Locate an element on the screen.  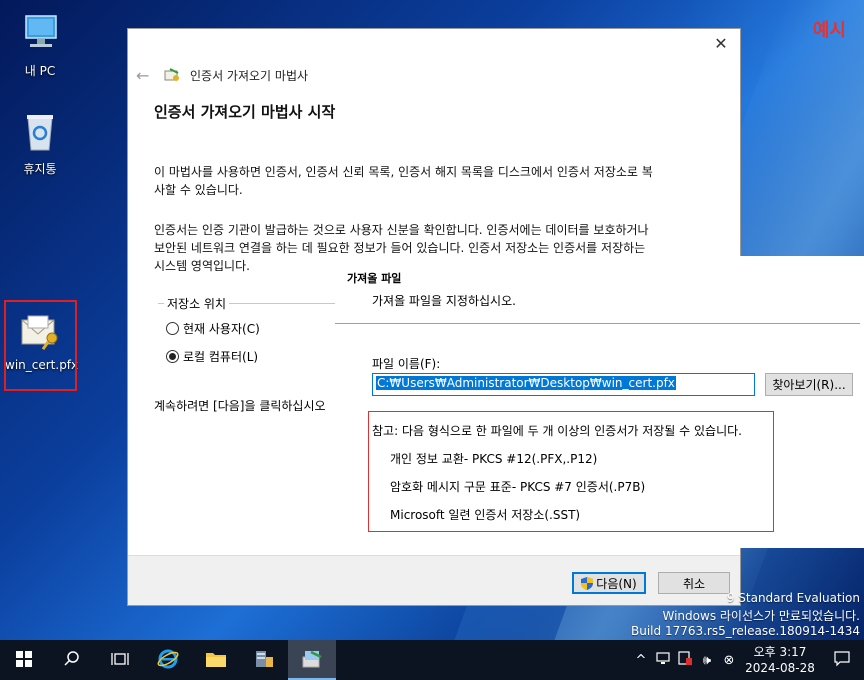
chevron-up-icon: ^ is located at coordinates (641, 660).